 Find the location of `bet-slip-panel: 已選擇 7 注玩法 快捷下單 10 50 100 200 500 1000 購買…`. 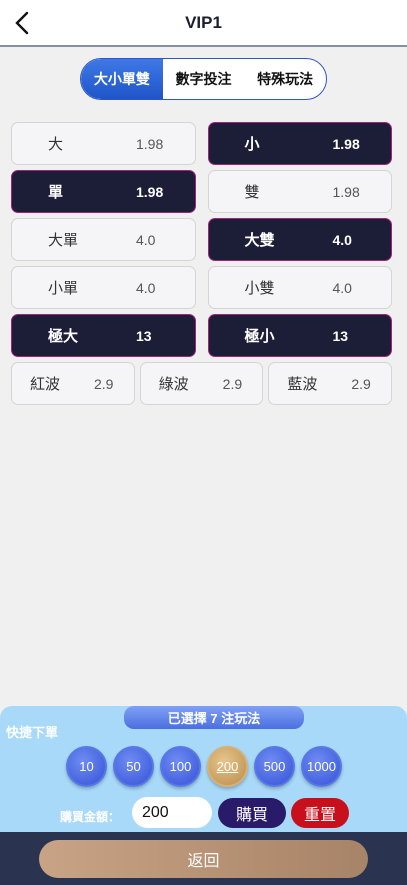

bet-slip-panel: 已選擇 7 注玩法 快捷下單 10 50 100 200 500 1000 購買… is located at coordinates (203, 769).